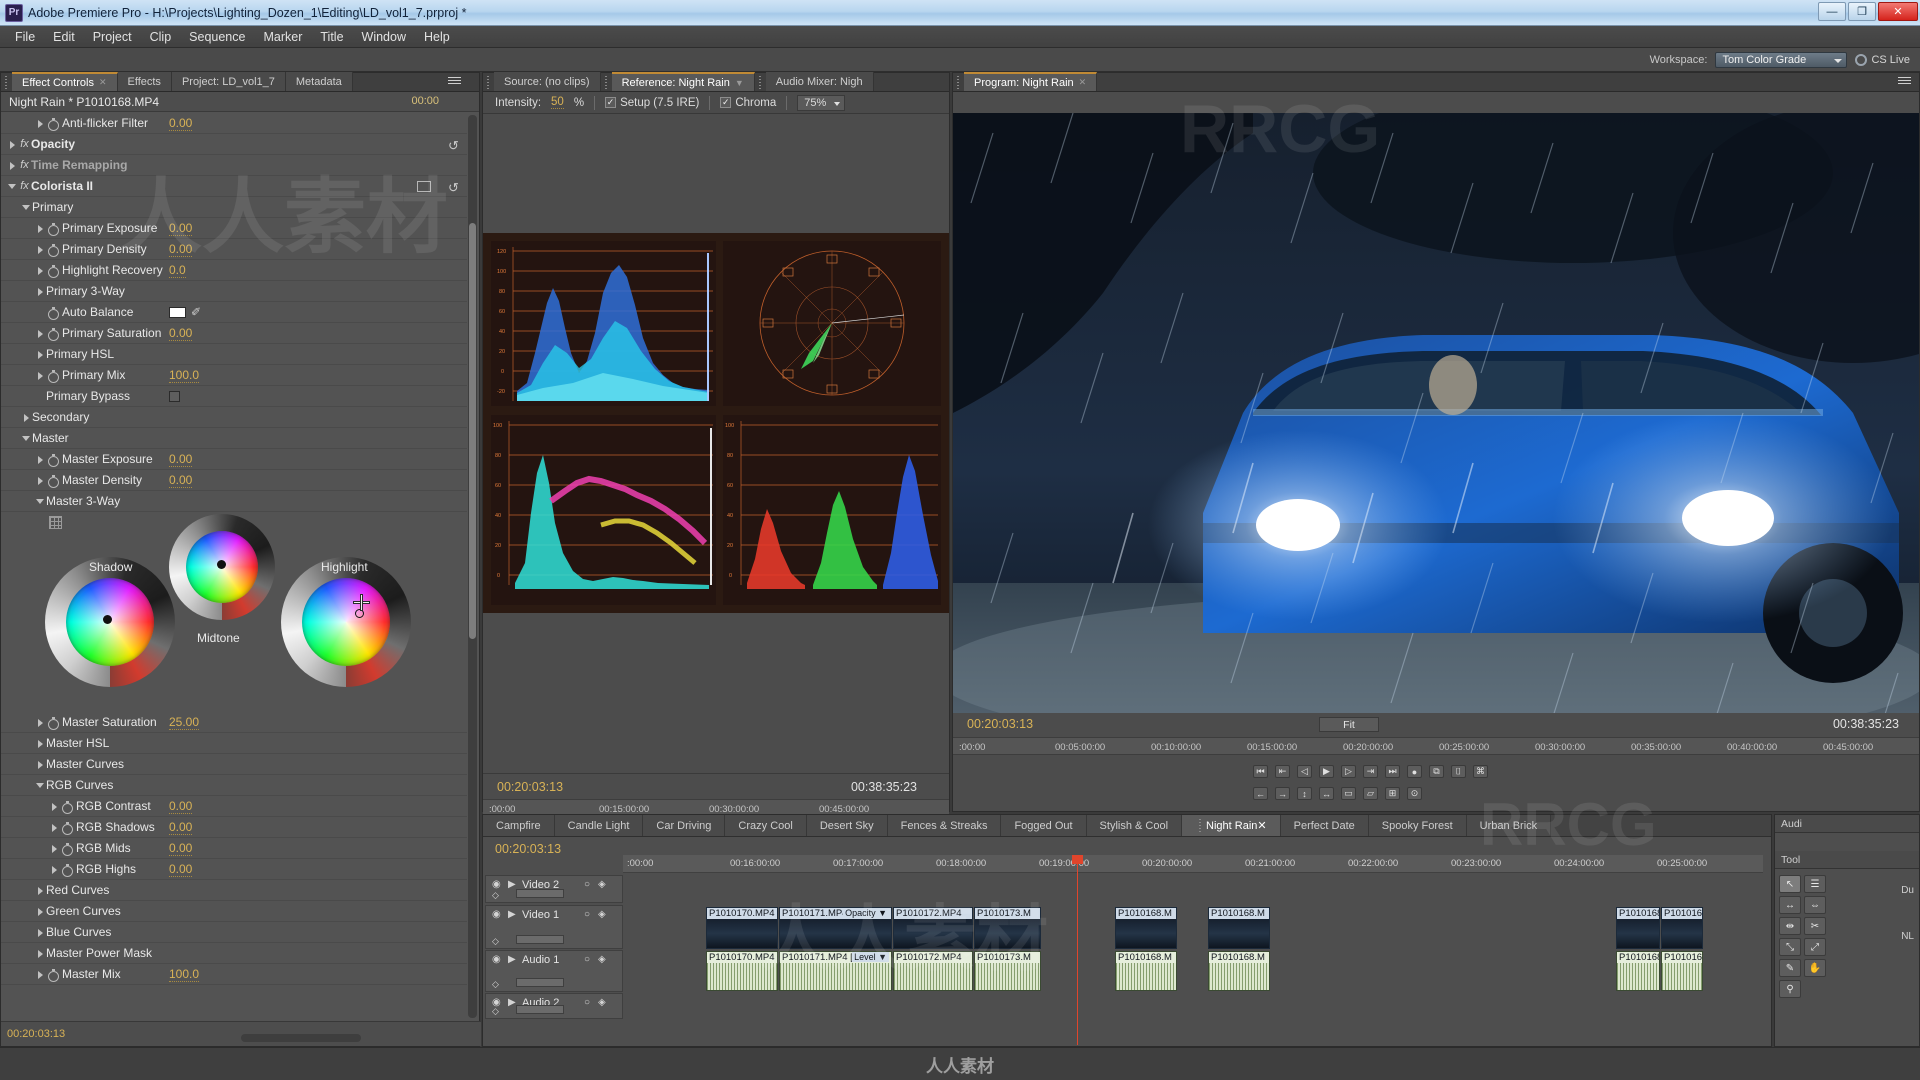  Describe the element at coordinates (234, 438) in the screenshot. I see `effect-row-master: Master` at that location.